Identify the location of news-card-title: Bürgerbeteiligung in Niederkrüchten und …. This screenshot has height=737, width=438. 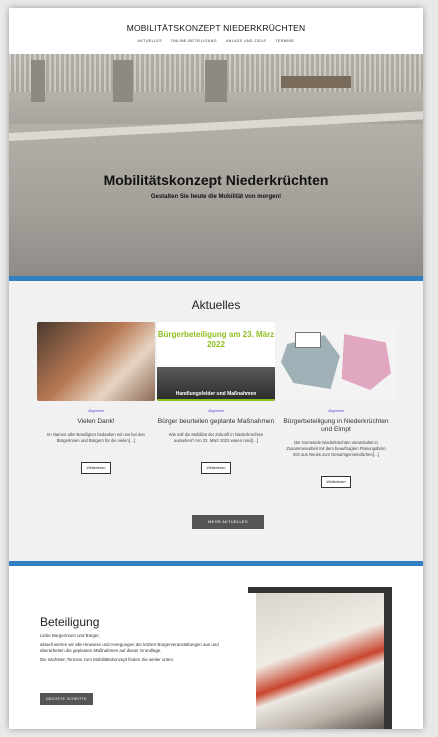
(336, 426).